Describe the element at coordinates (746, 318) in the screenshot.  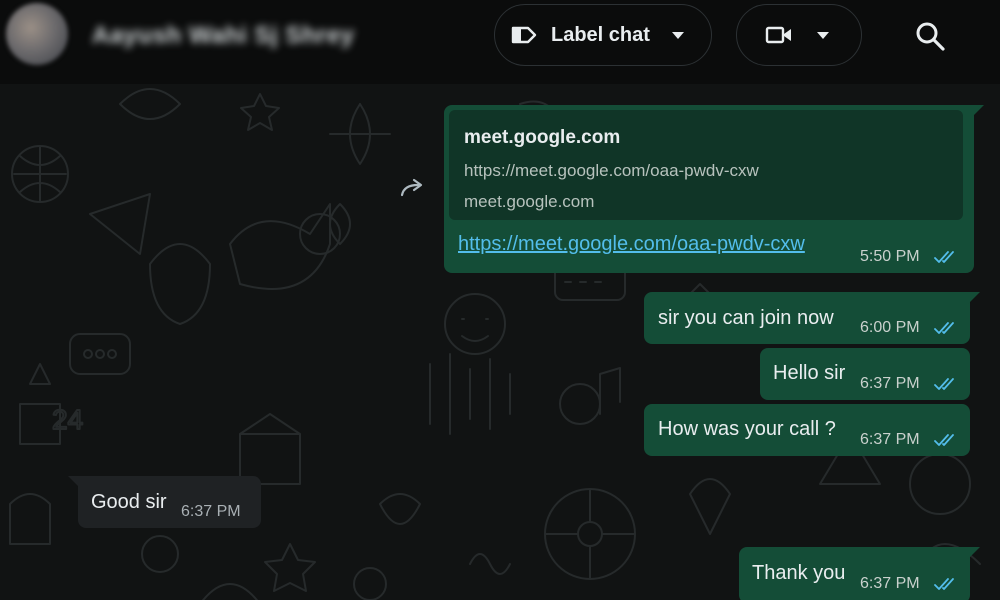
I see `message-text: sir you can join now` at that location.